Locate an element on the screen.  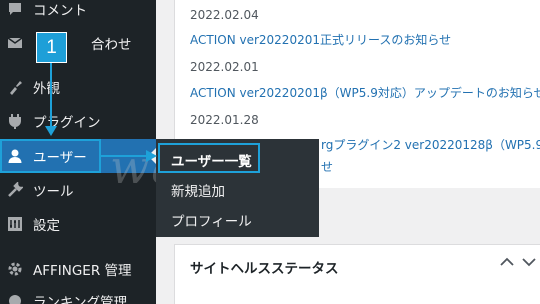
arrow-head-right is located at coordinates (151, 156).